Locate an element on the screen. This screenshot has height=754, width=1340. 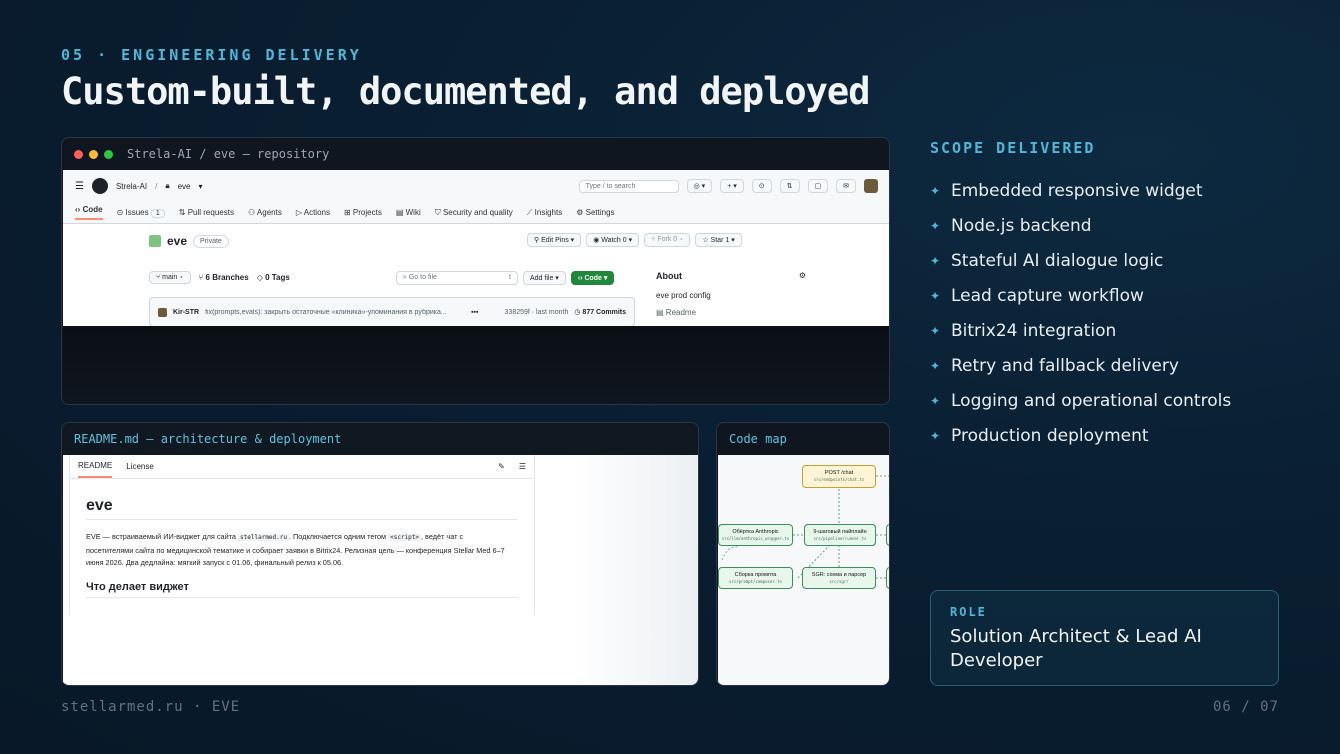
commit-author: Kir-STR is located at coordinates (186, 312).